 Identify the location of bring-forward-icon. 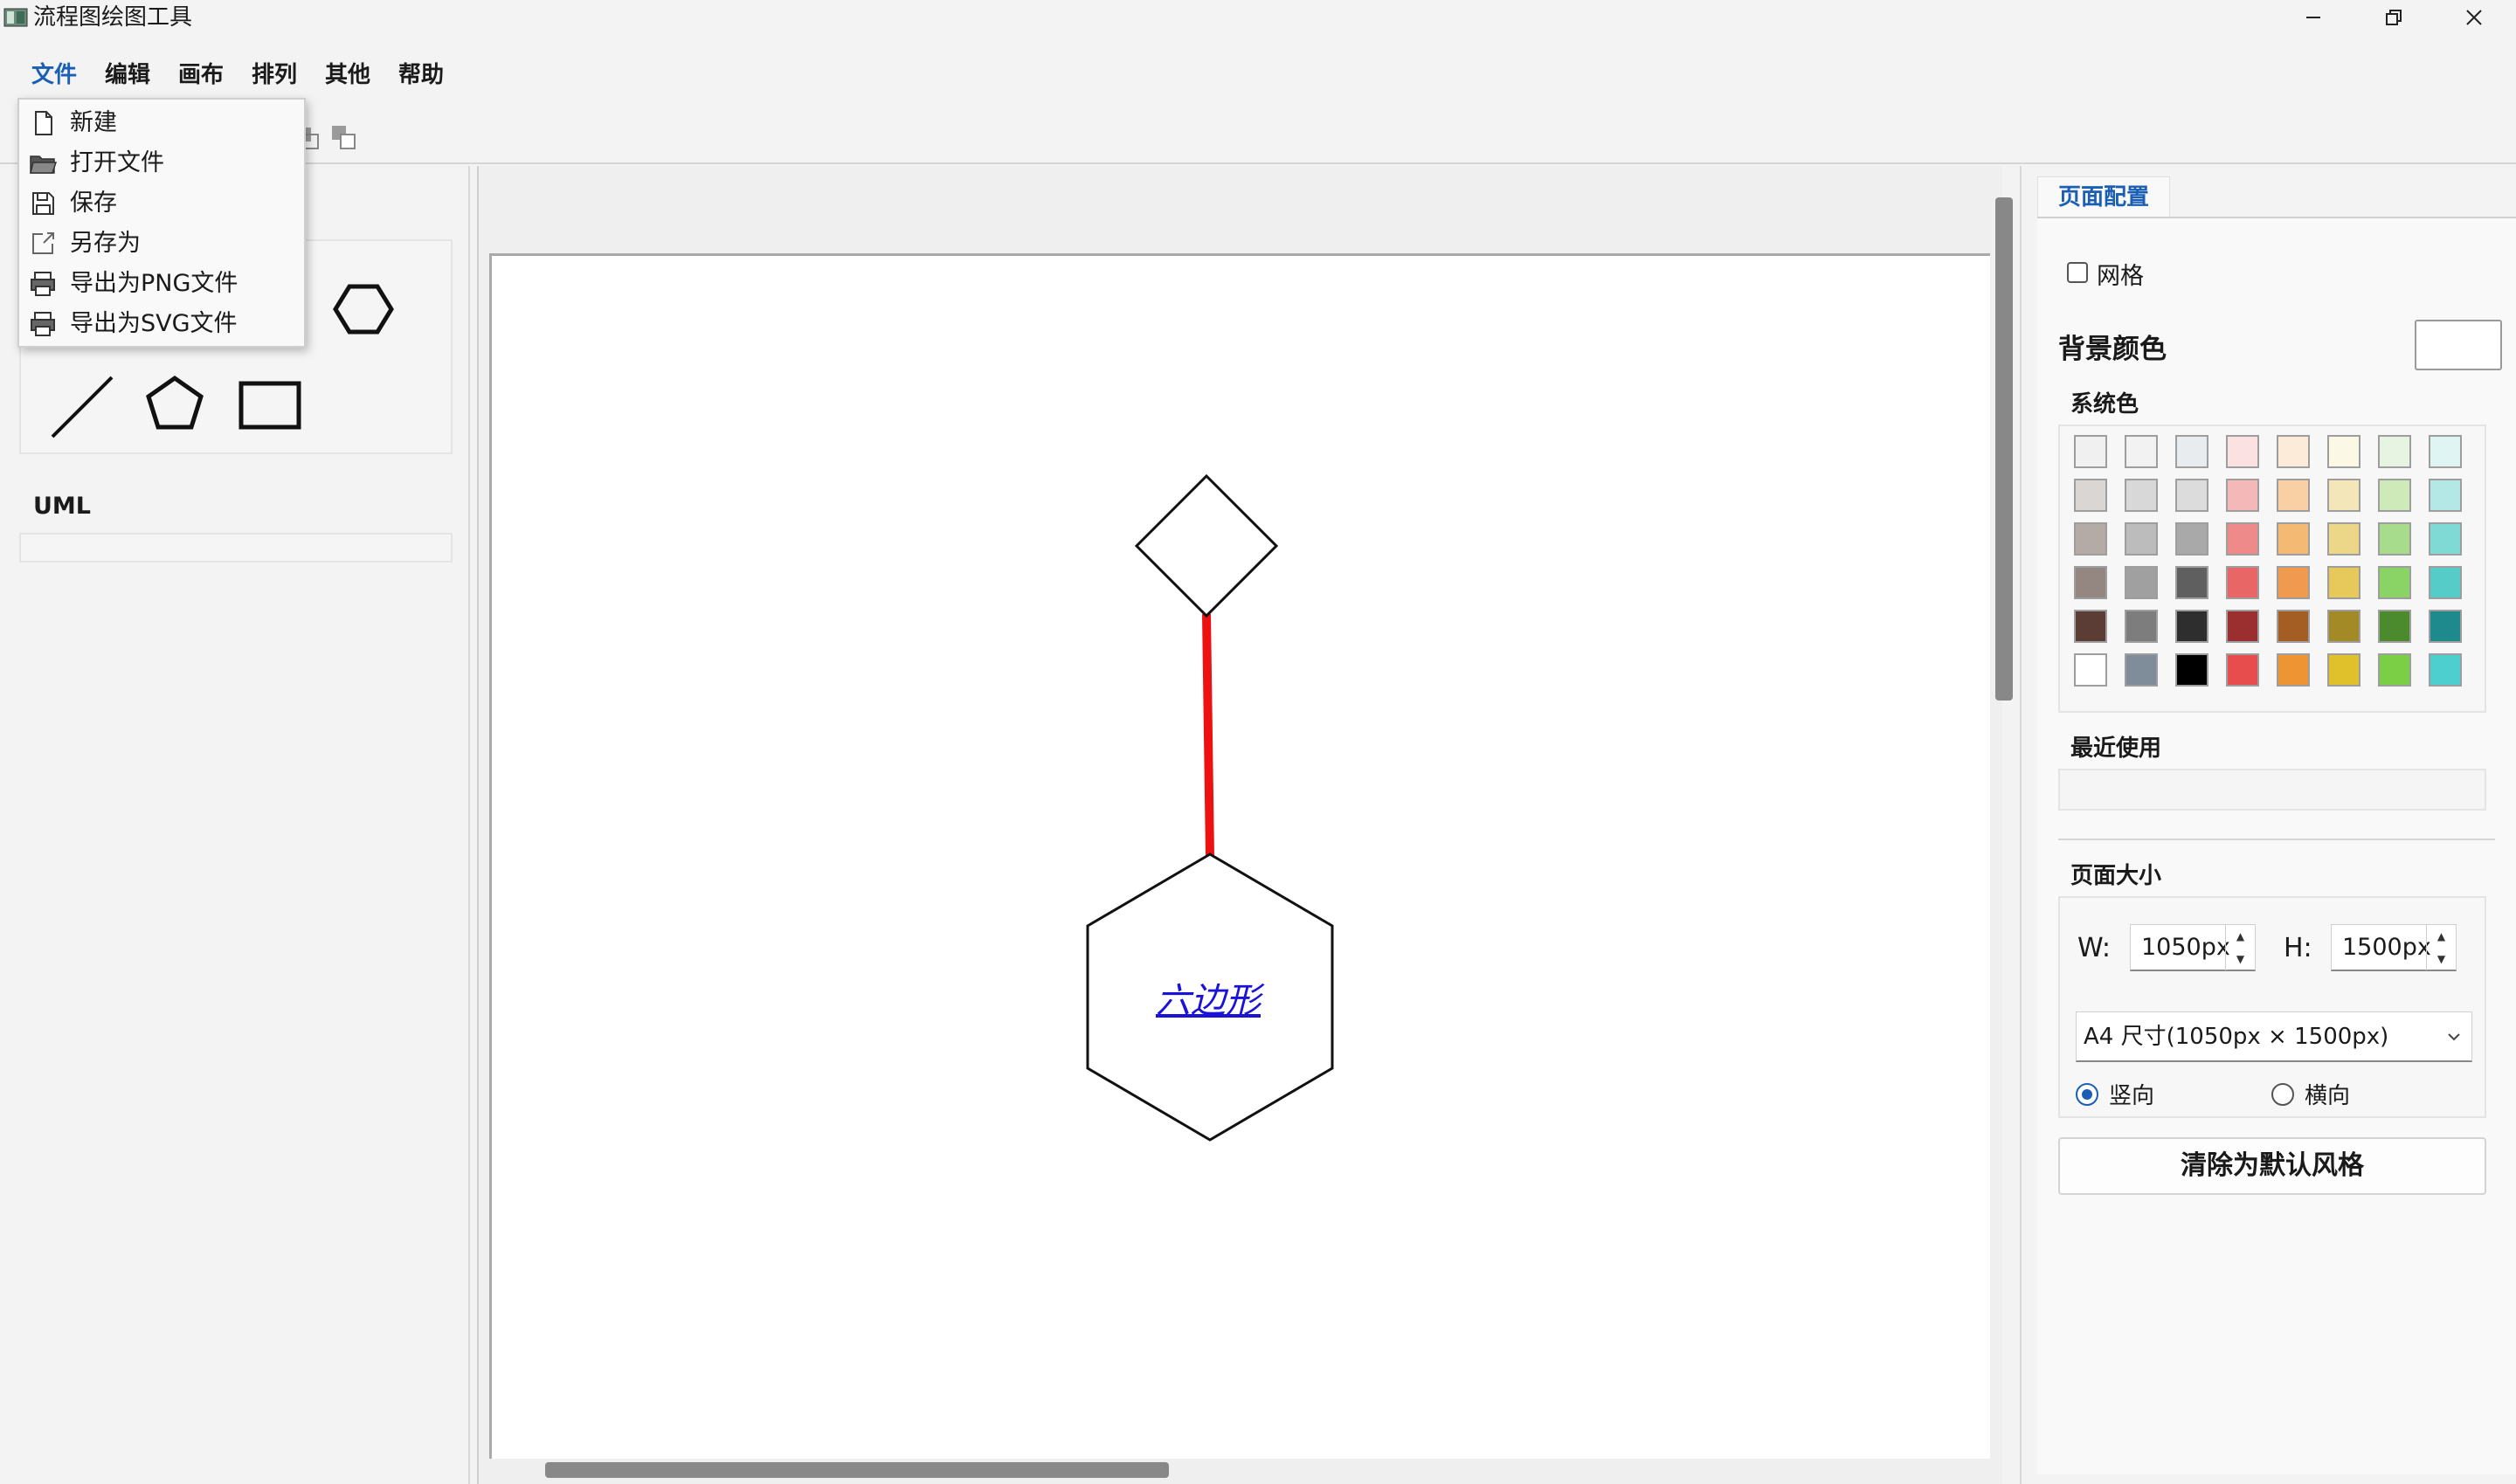
(344, 138).